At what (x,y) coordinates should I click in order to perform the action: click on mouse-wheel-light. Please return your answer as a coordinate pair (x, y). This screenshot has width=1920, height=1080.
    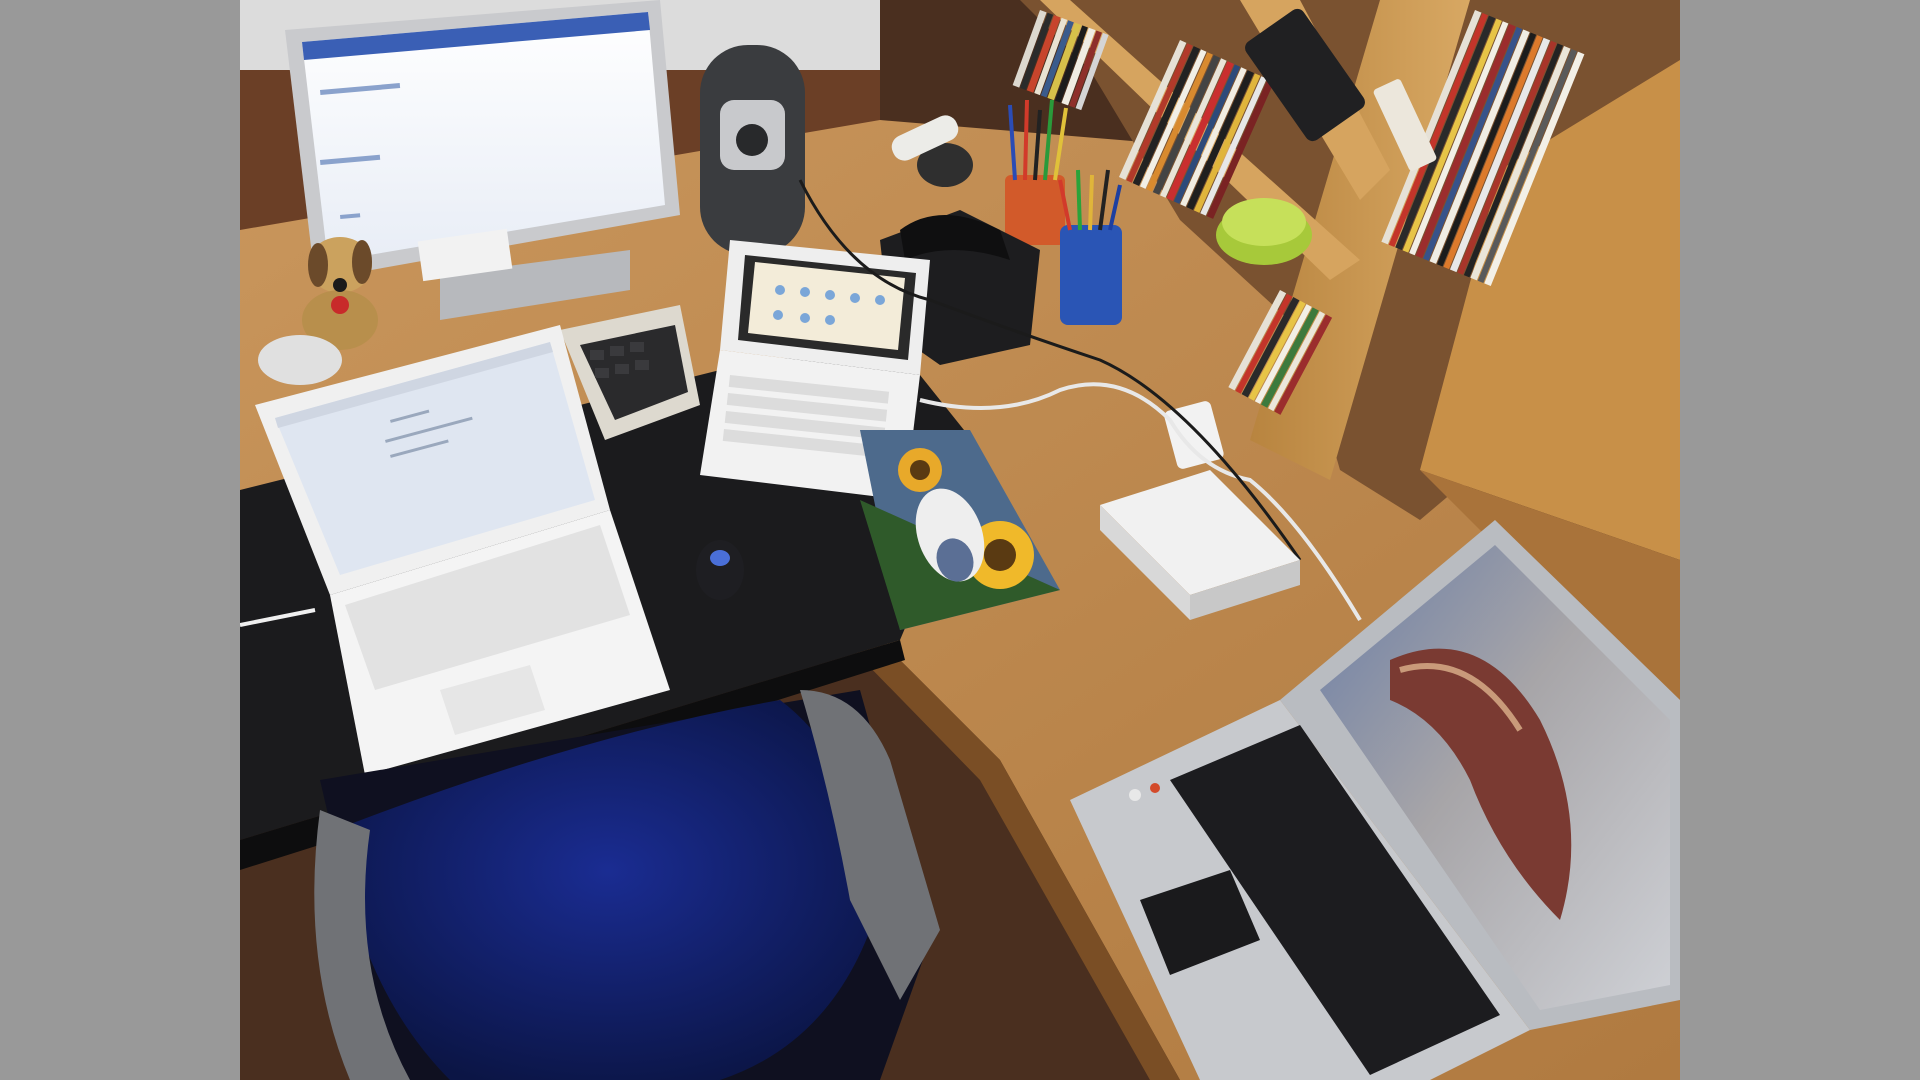
    Looking at the image, I should click on (720, 558).